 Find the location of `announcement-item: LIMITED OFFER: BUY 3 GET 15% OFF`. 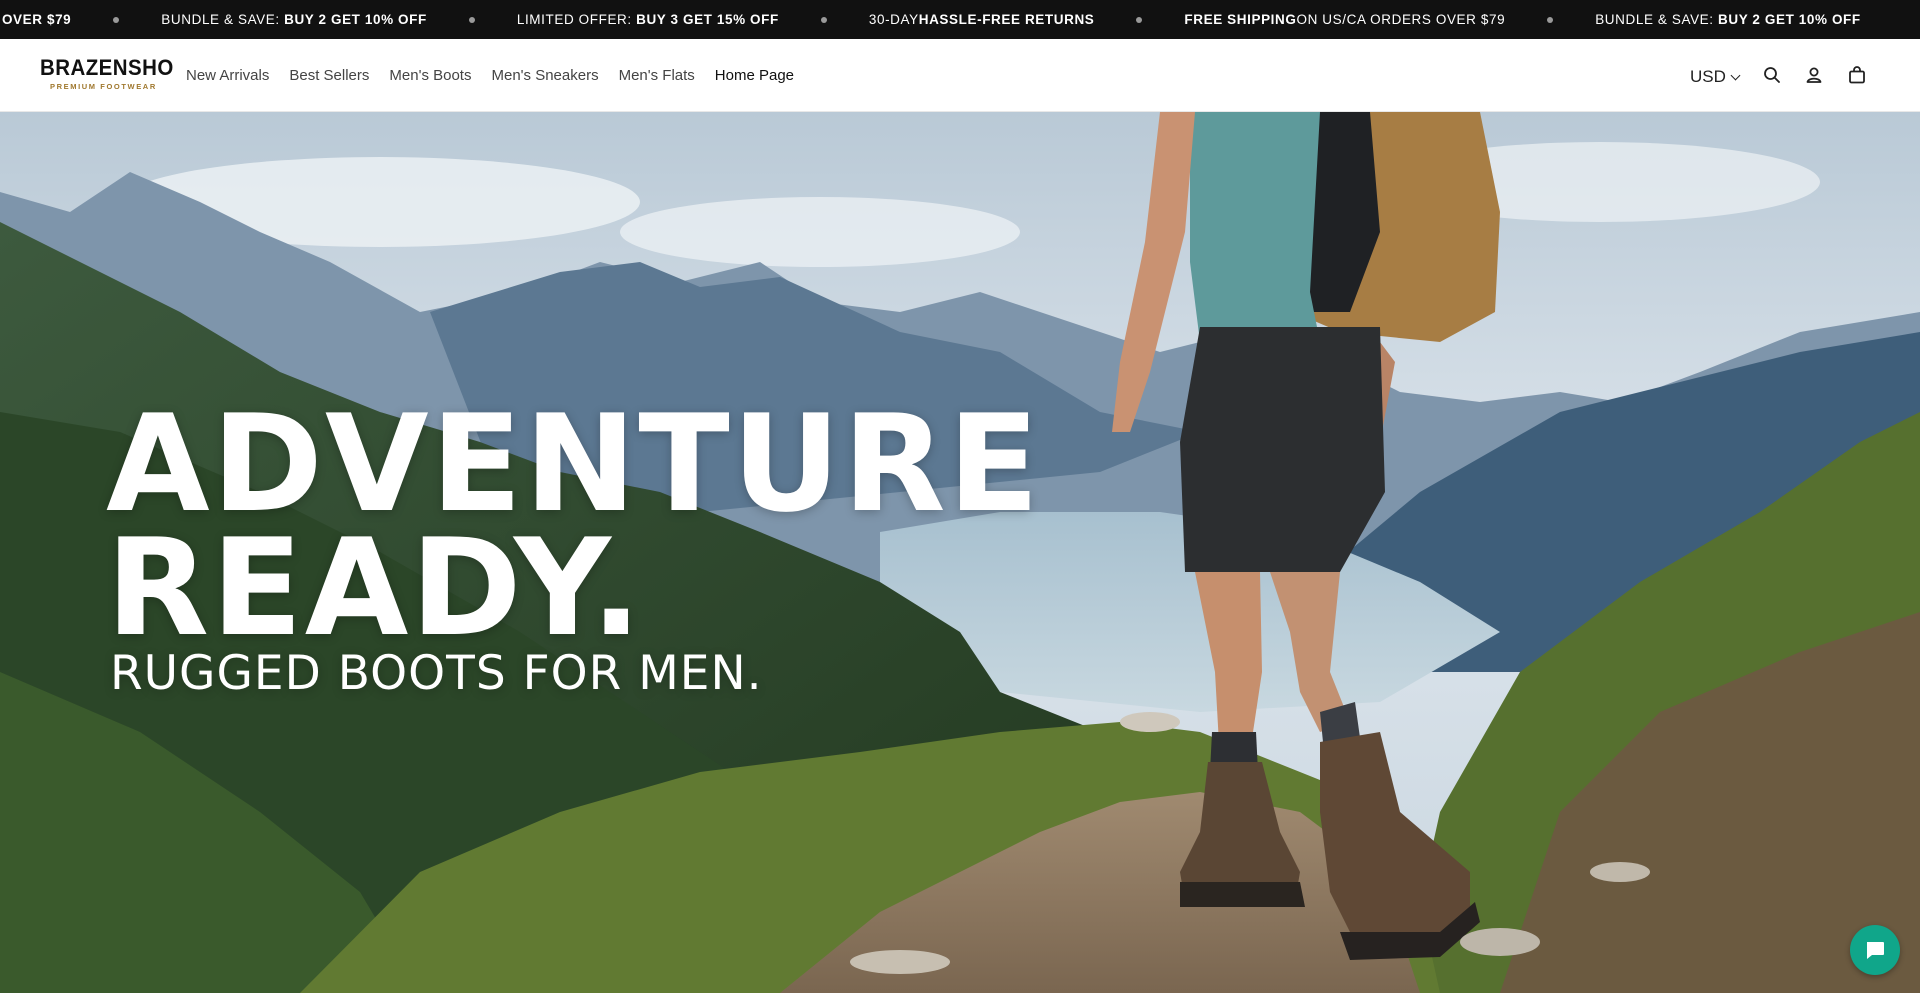

announcement-item: LIMITED OFFER: BUY 3 GET 15% OFF is located at coordinates (648, 19).